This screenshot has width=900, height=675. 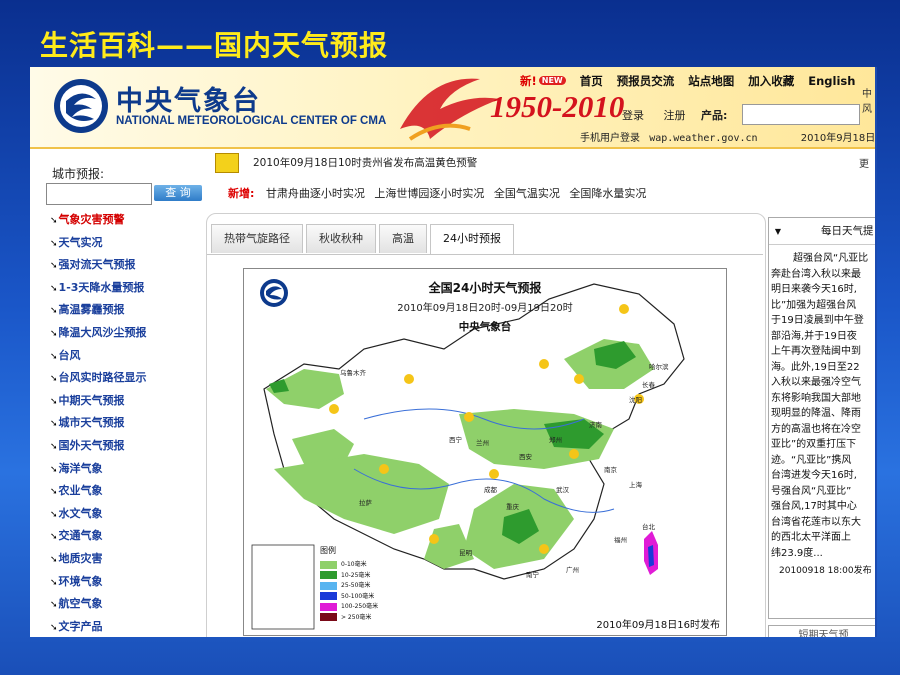 What do you see at coordinates (658, 625) in the screenshot?
I see `map-issued-time: 2010年09月18日16时发布` at bounding box center [658, 625].